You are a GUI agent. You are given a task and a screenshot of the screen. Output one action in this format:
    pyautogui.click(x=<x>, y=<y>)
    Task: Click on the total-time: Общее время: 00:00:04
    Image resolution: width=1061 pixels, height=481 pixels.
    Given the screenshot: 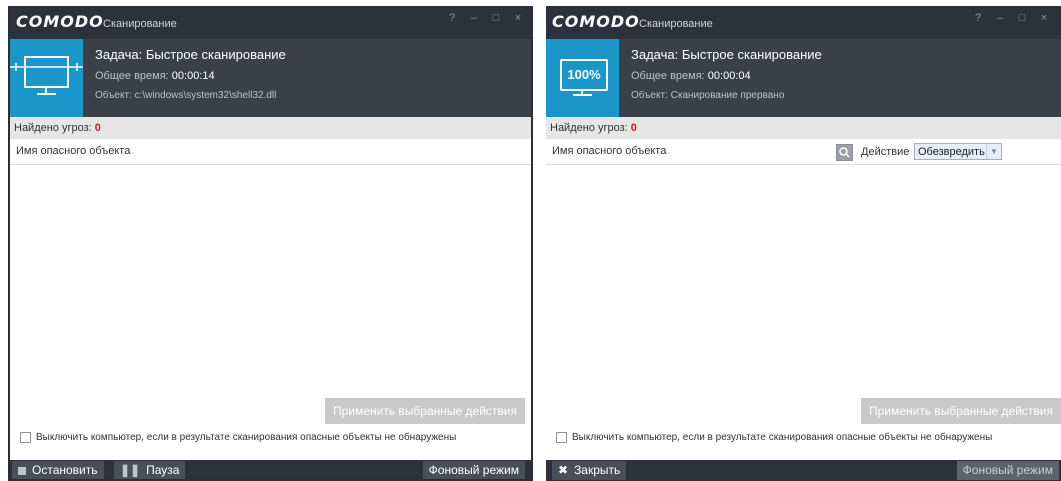 What is the action you would take?
    pyautogui.click(x=691, y=76)
    